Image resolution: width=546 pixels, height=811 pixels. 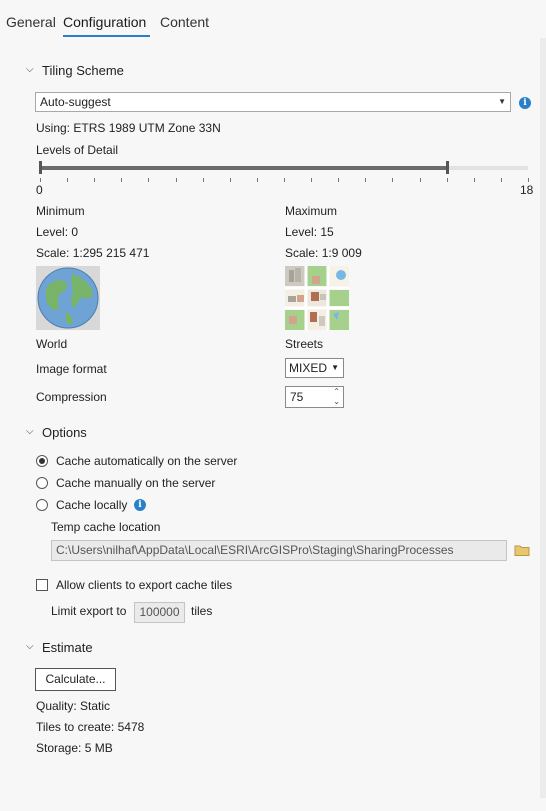 I want to click on using-row: Using: ETRS 1989 UTM Zone 33N, so click(x=128, y=128).